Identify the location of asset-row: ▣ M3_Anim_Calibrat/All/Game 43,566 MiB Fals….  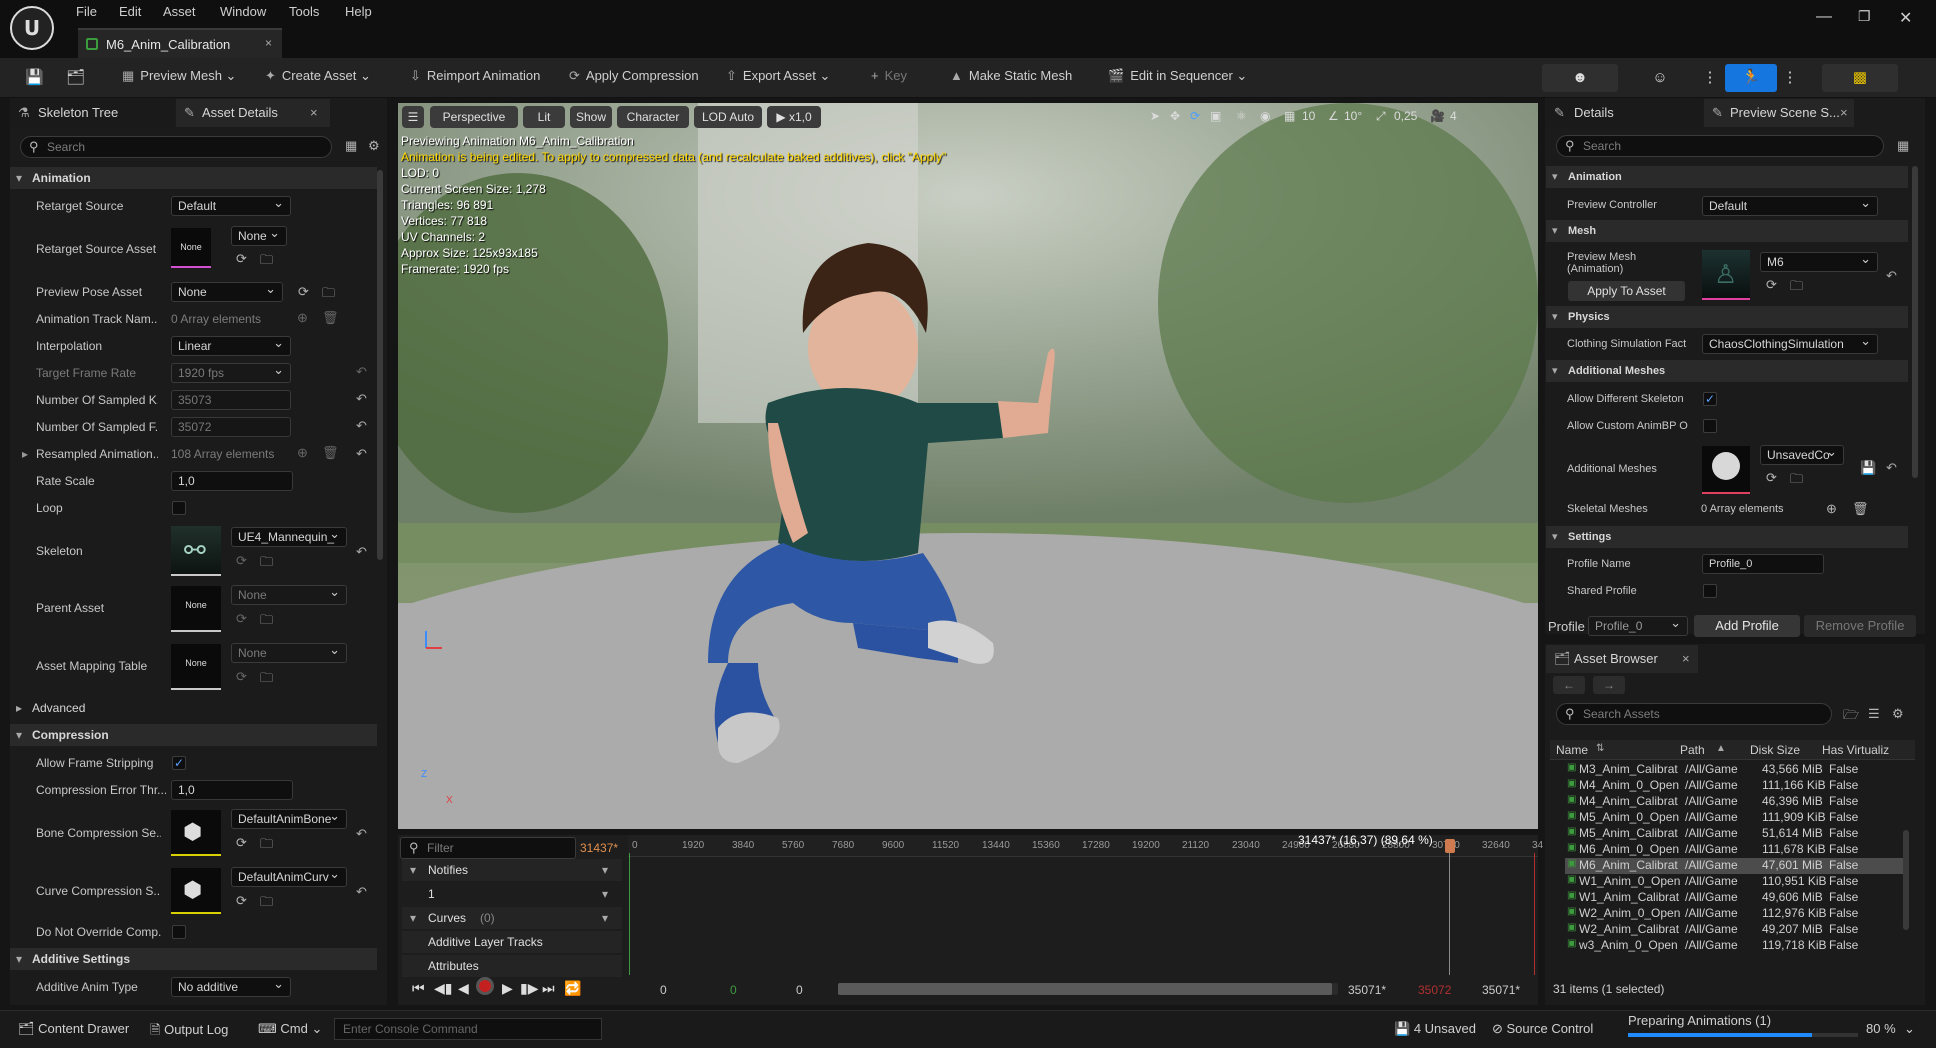
(1735, 770).